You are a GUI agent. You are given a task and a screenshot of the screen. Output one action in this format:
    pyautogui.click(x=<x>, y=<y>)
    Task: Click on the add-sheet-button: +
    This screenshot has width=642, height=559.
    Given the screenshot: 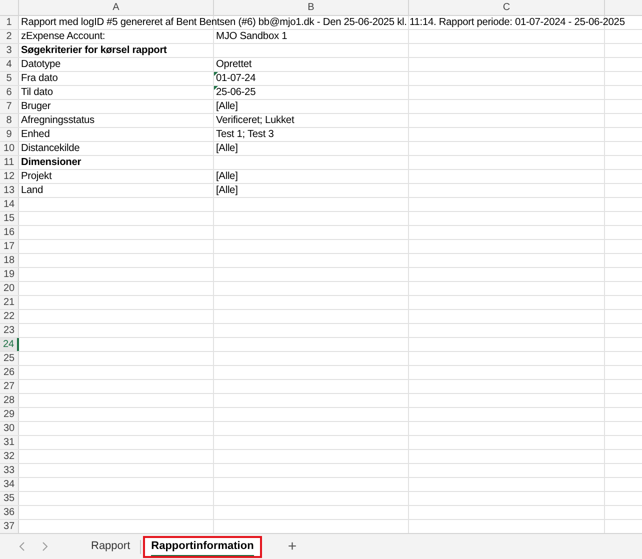 What is the action you would take?
    pyautogui.click(x=292, y=546)
    